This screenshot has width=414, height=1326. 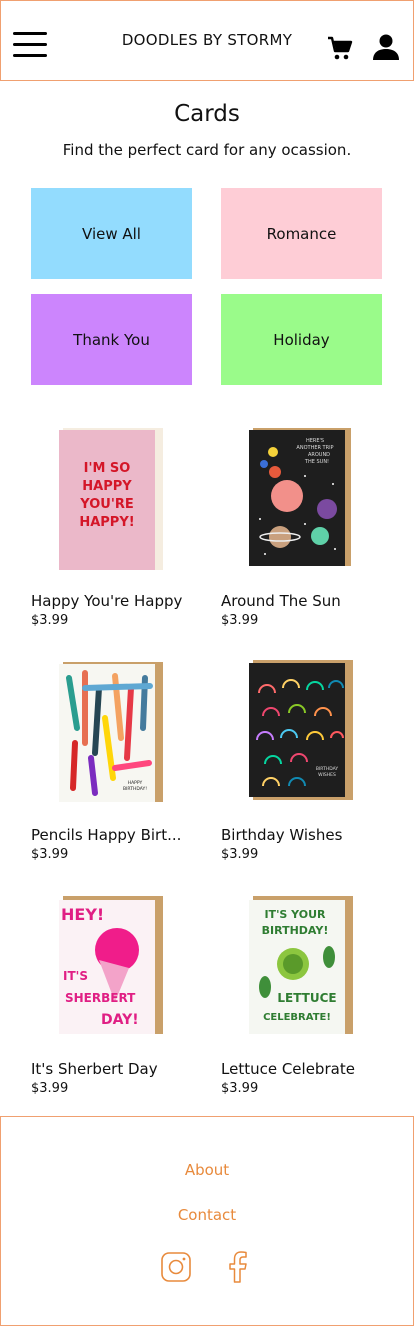 What do you see at coordinates (295, 914) in the screenshot?
I see `card-text: IT'S YOUR` at bounding box center [295, 914].